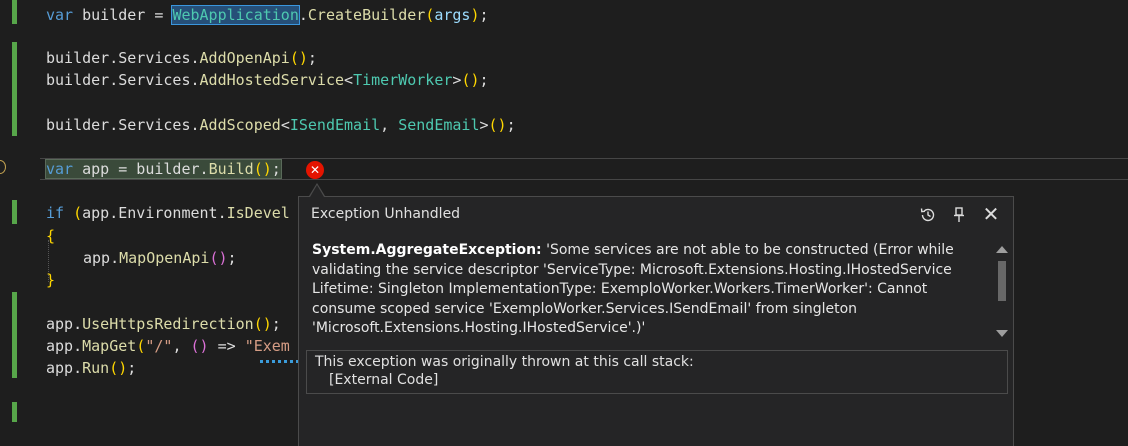 Image resolution: width=1128 pixels, height=446 pixels. What do you see at coordinates (55, 213) in the screenshot?
I see `code-token: if` at bounding box center [55, 213].